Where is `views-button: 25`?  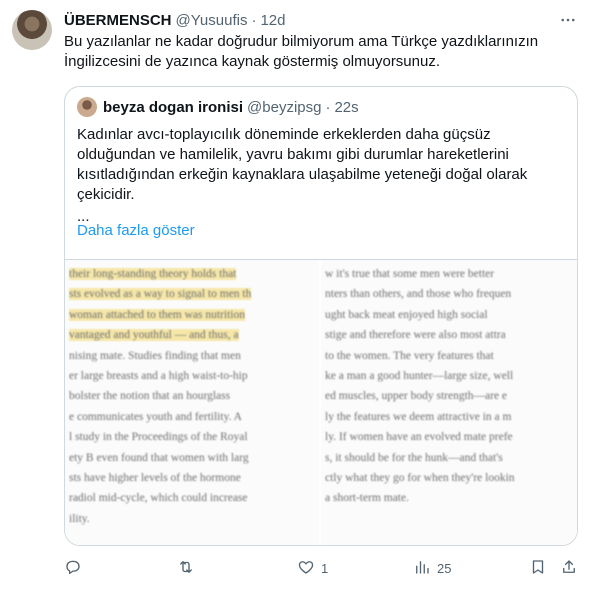
views-button: 25 is located at coordinates (432, 568).